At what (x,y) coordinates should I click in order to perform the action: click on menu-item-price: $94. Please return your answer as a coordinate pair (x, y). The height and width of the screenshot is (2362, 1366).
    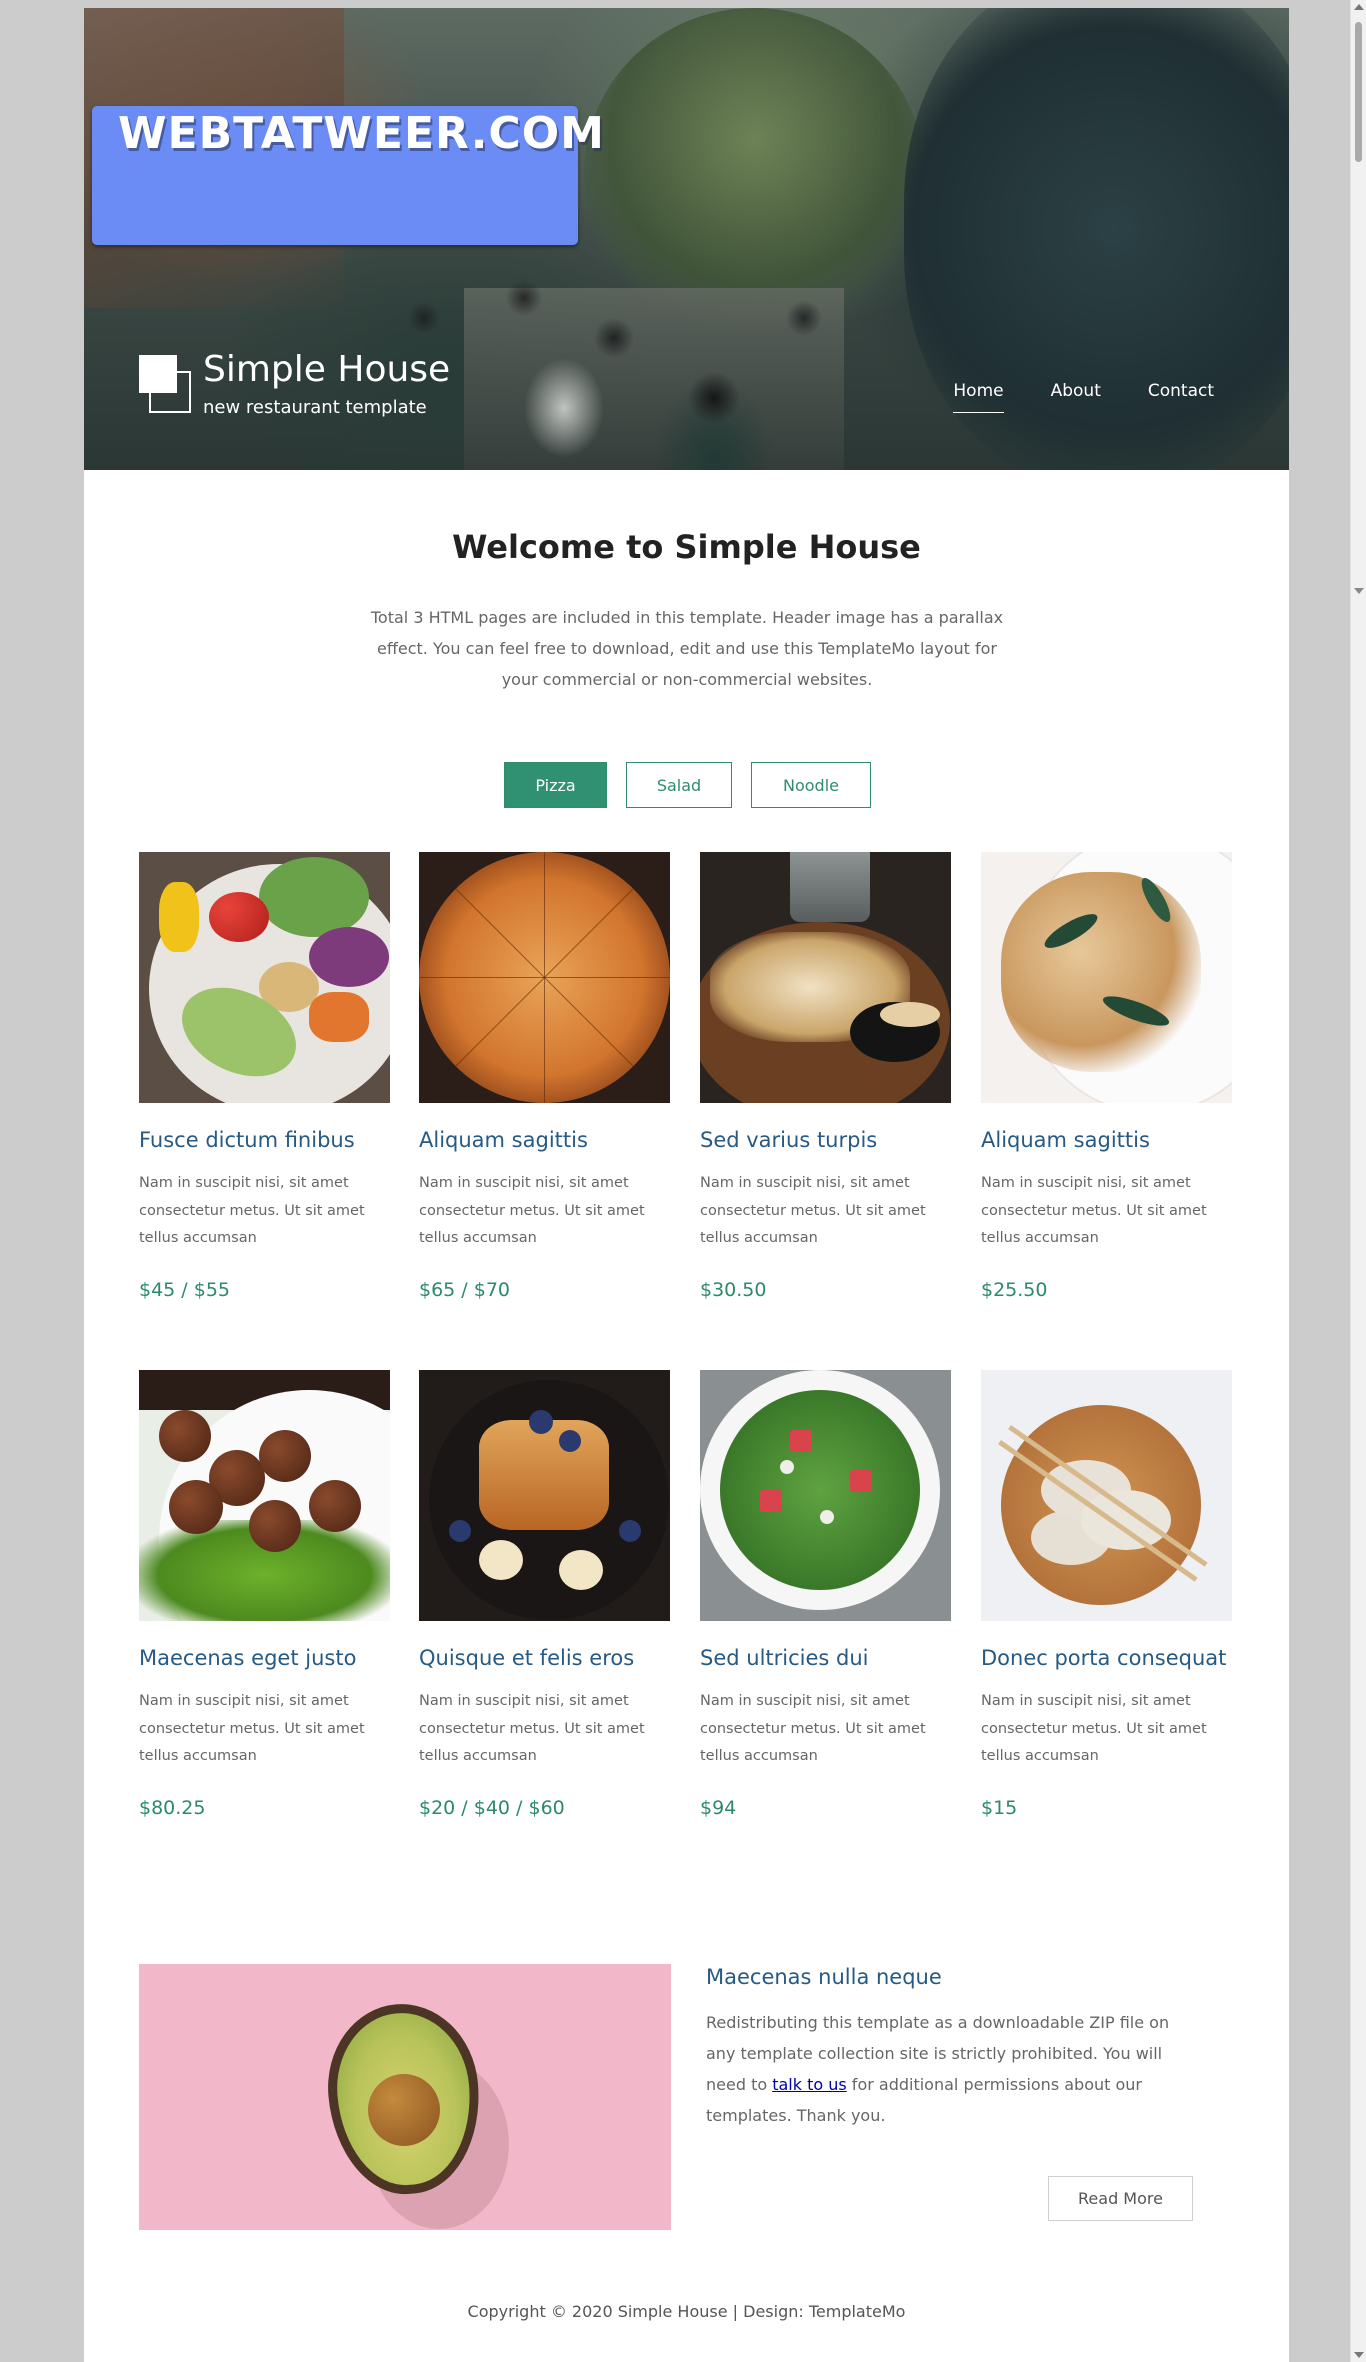
    Looking at the image, I should click on (718, 1808).